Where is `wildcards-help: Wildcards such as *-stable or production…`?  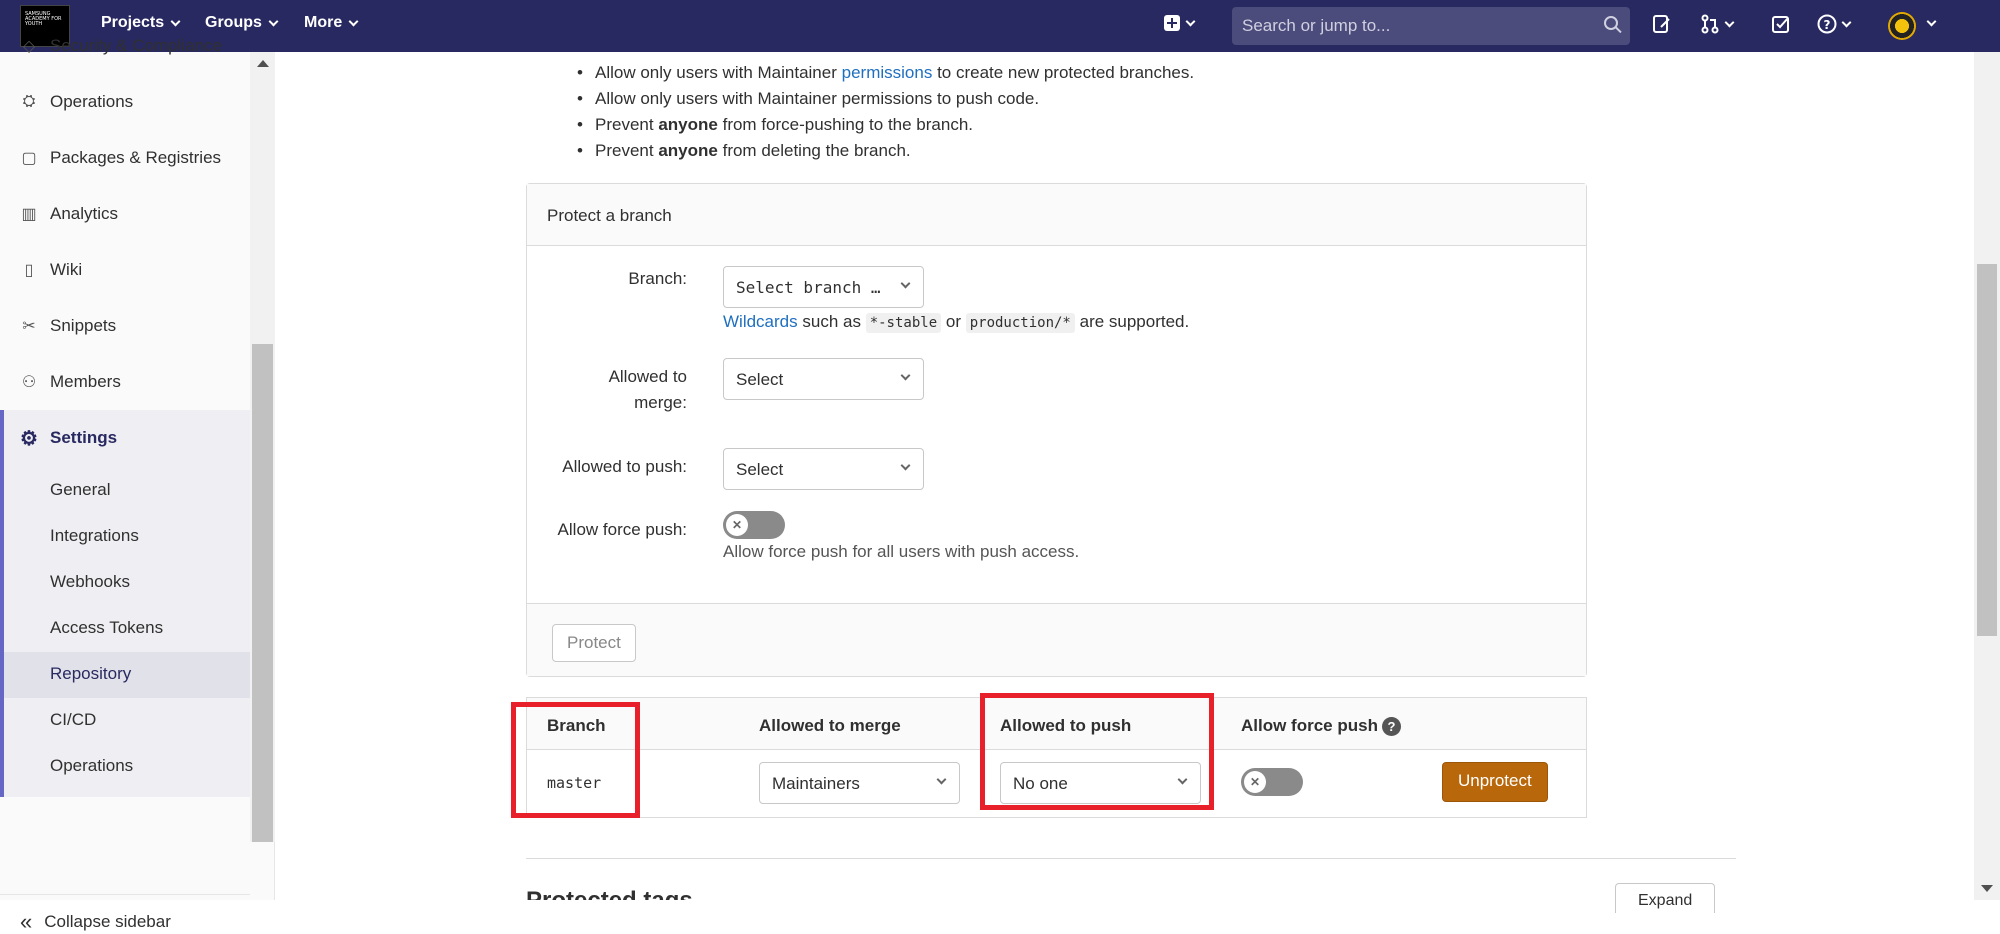 wildcards-help: Wildcards such as *-stable or production… is located at coordinates (956, 322).